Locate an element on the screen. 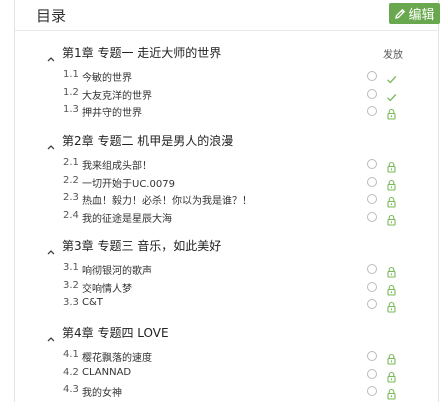 This screenshot has width=445, height=404. lesson-item: 2.3 热血！毅力！必杀！你以为我是谁？！ is located at coordinates (222, 200).